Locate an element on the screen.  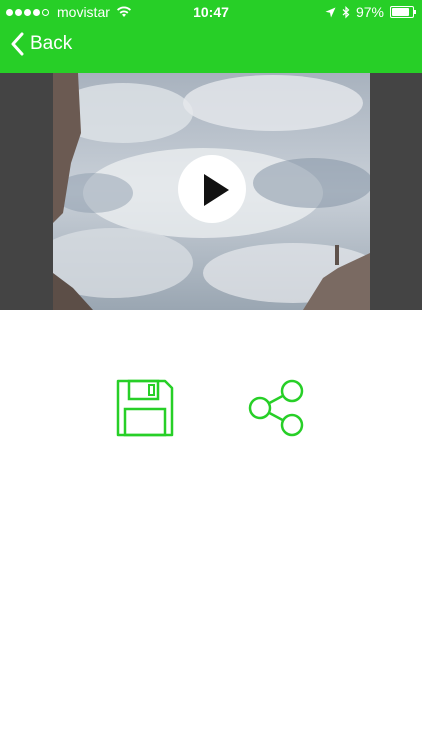
bluetooth-icon is located at coordinates (346, 11).